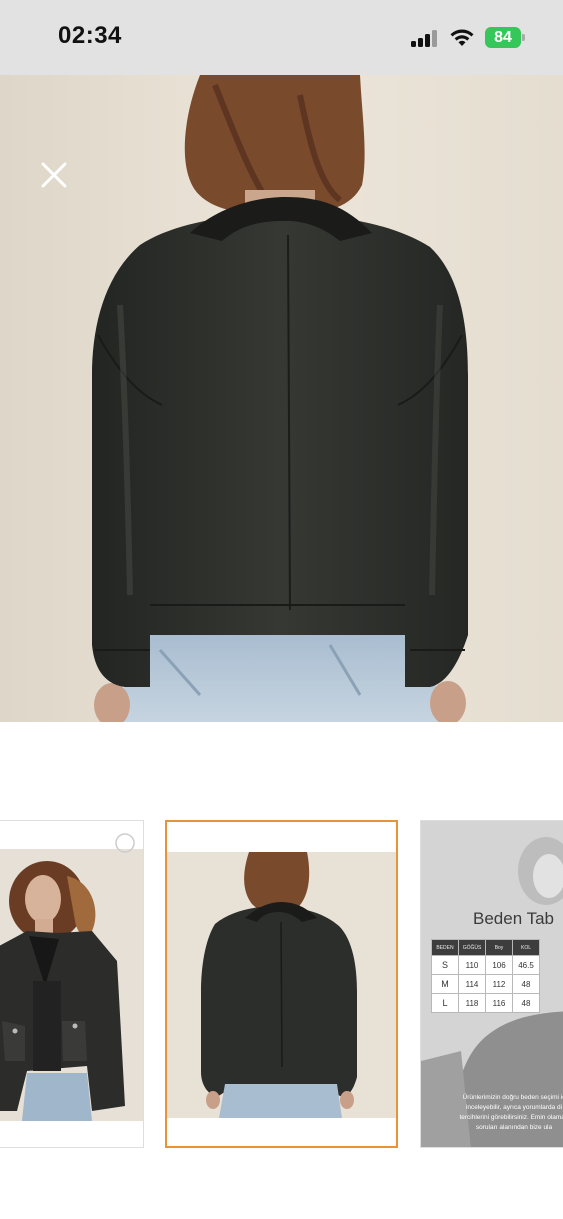  Describe the element at coordinates (462, 37) in the screenshot. I see `wifi-icon` at that location.